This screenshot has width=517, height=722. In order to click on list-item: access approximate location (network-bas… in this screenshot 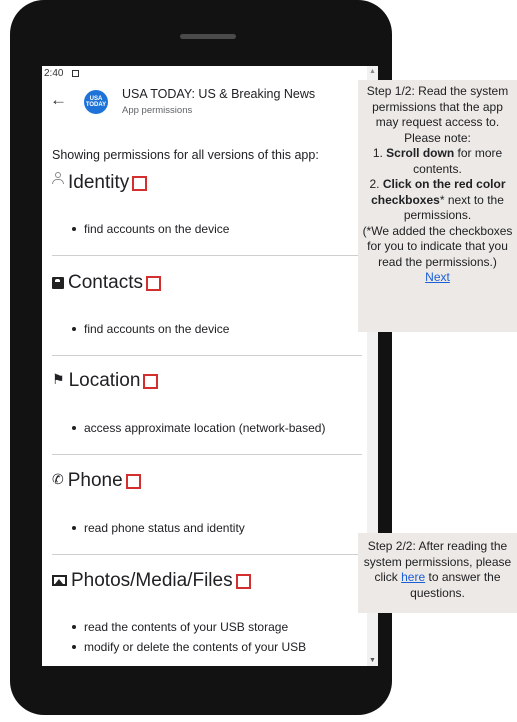, I will do `click(198, 428)`.